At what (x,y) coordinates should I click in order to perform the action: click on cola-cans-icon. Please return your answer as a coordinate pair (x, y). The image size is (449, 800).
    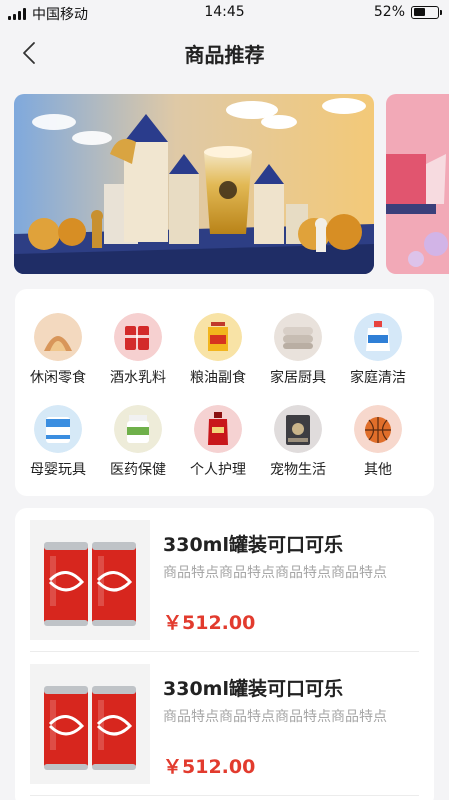
    Looking at the image, I should click on (138, 337).